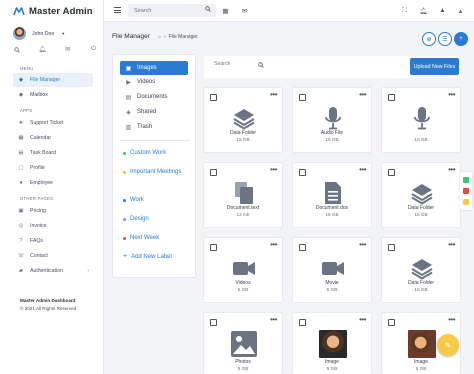  What do you see at coordinates (448, 345) in the screenshot?
I see `chat-button: ✎` at bounding box center [448, 345].